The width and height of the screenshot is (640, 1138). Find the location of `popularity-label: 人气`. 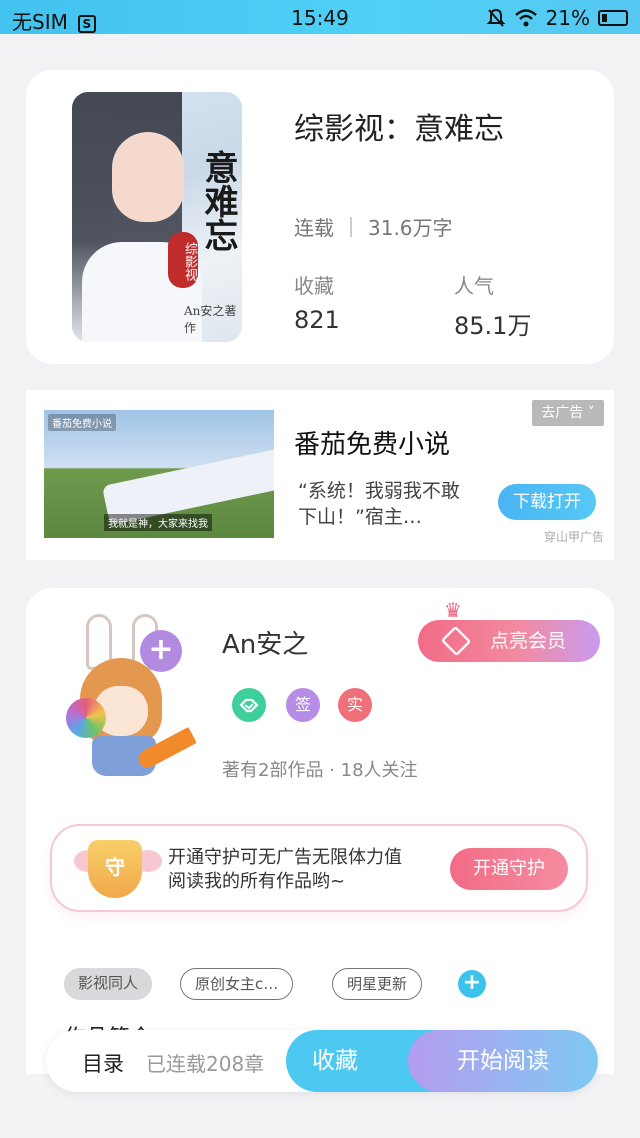

popularity-label: 人气 is located at coordinates (474, 286).